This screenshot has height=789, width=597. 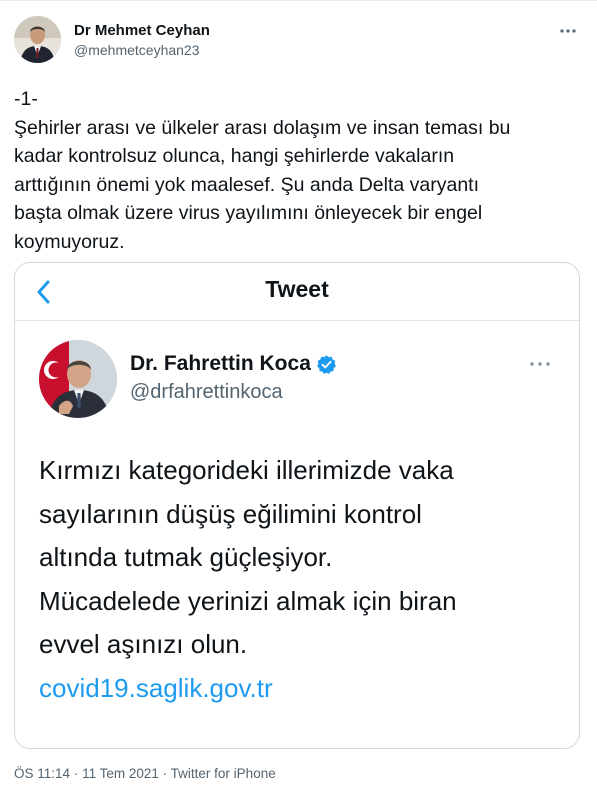 I want to click on avatar, so click(x=37, y=39).